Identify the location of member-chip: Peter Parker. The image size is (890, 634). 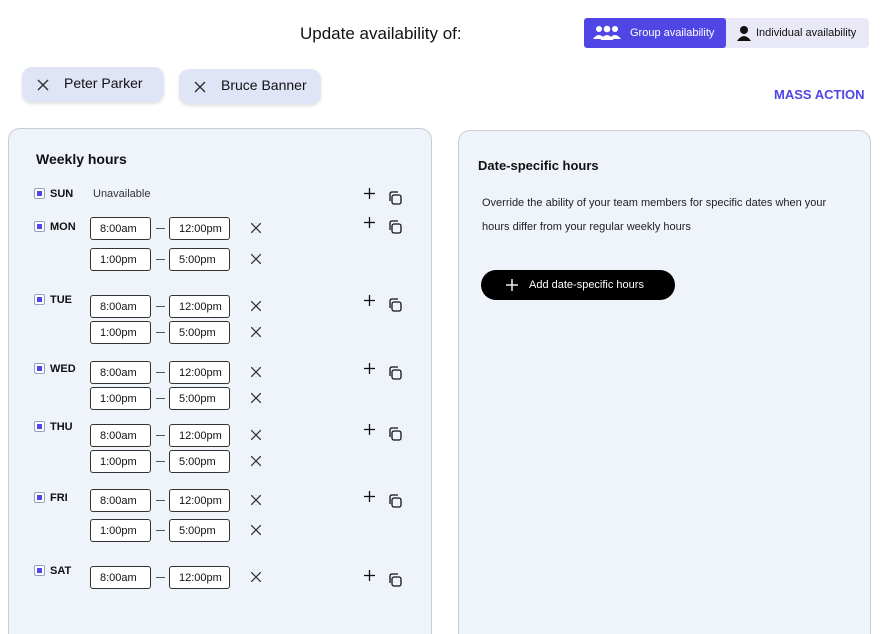
(93, 84).